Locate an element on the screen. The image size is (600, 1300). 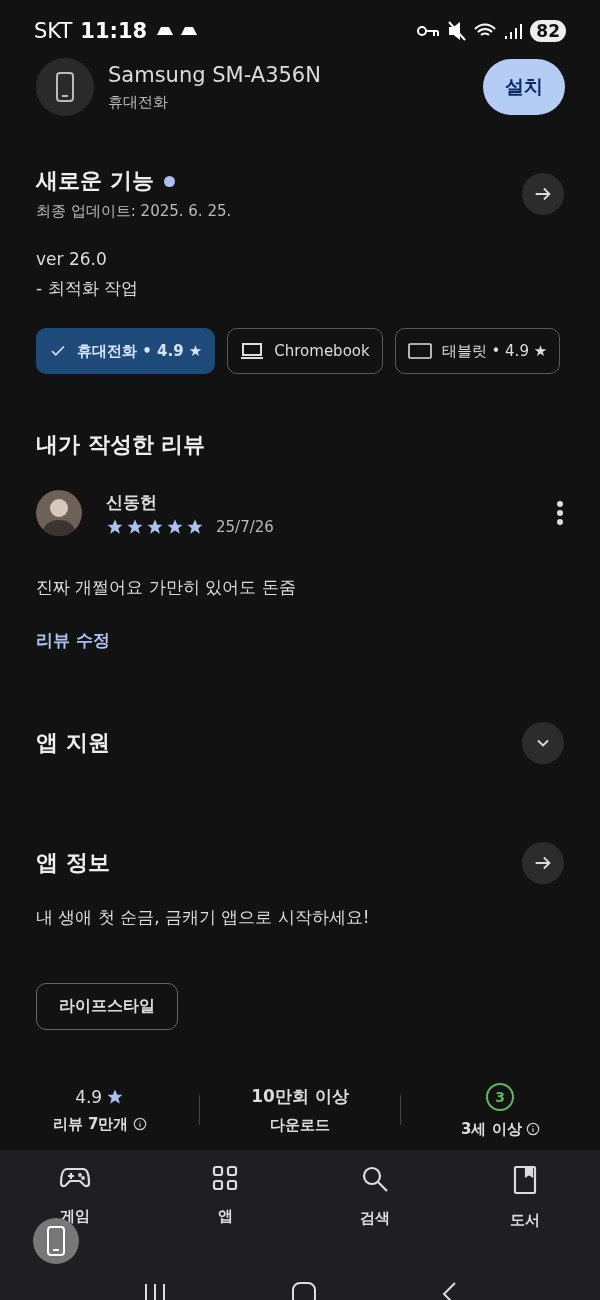
device-chip: 태블릿 • 4.9 ★ is located at coordinates (477, 351).